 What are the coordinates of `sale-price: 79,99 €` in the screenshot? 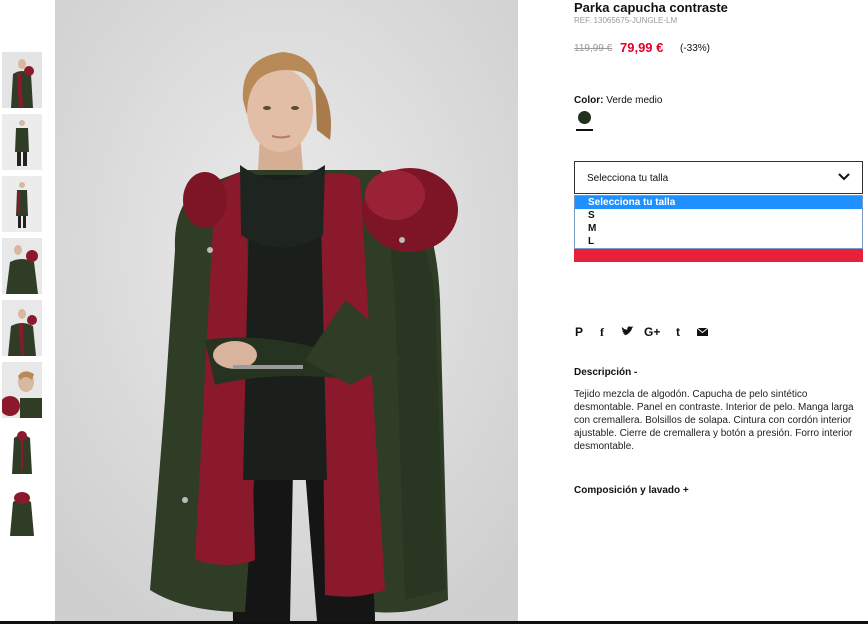 It's located at (642, 47).